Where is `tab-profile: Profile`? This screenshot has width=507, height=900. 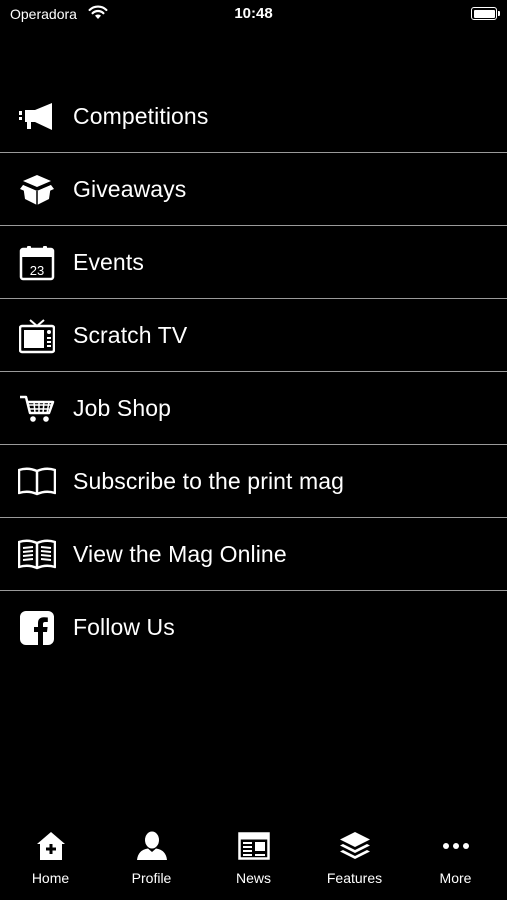 tab-profile: Profile is located at coordinates (151, 861).